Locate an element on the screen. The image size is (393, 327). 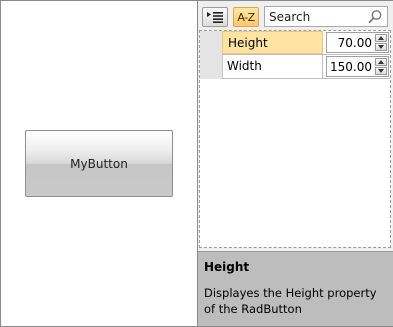
my-button-label: MyButton is located at coordinates (99, 163).